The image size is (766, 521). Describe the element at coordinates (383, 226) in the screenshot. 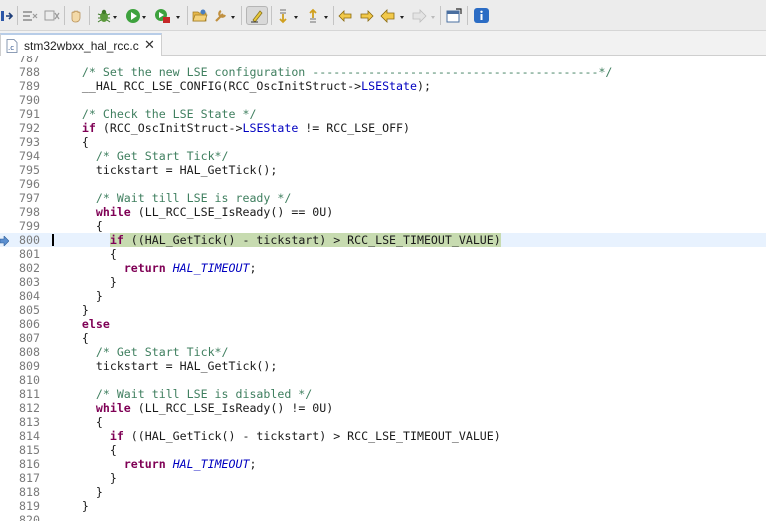

I see `code-line: 799 {` at that location.